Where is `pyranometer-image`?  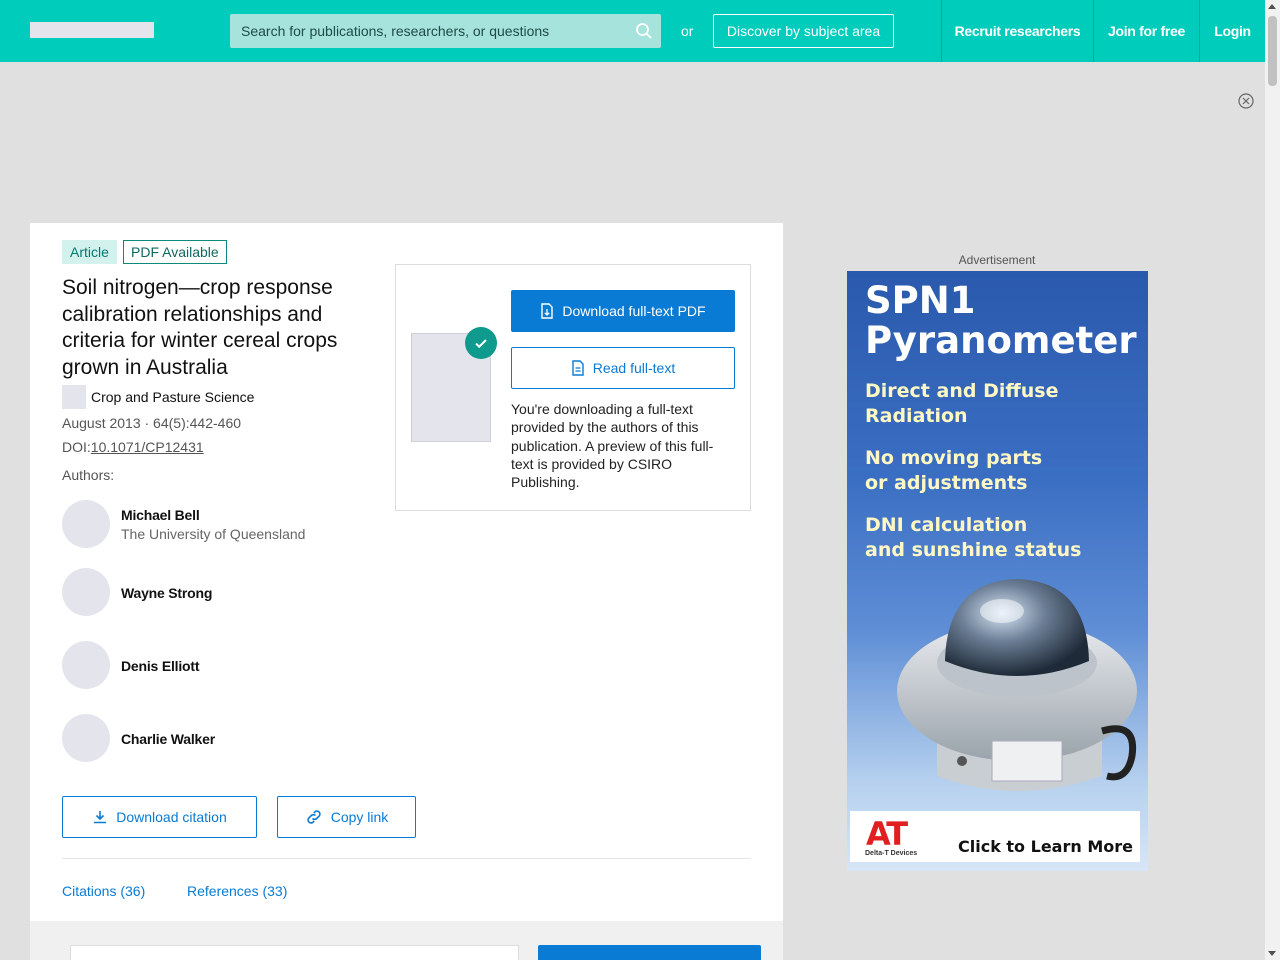
pyranometer-image is located at coordinates (1017, 685).